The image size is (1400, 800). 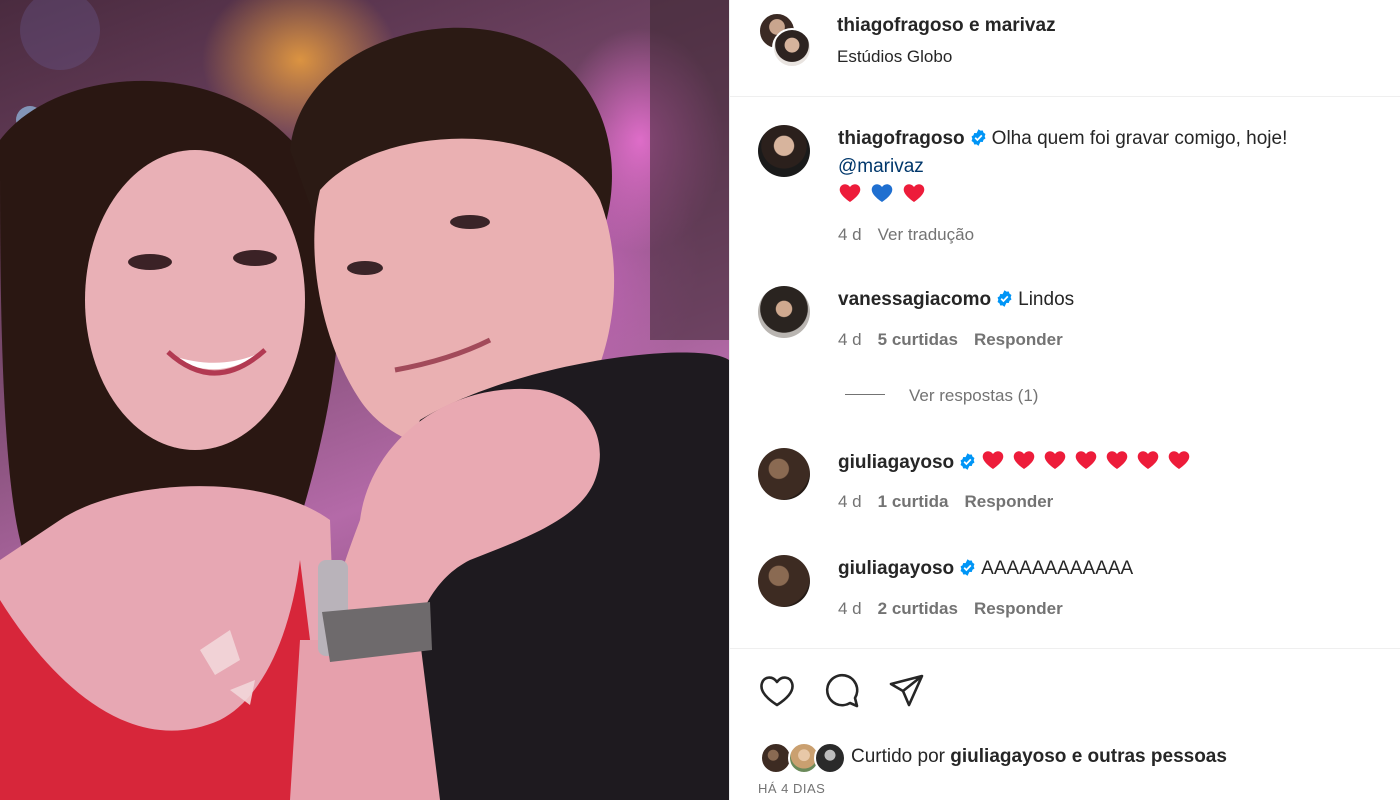 I want to click on comment-likes: 5 curtidas, so click(x=918, y=339).